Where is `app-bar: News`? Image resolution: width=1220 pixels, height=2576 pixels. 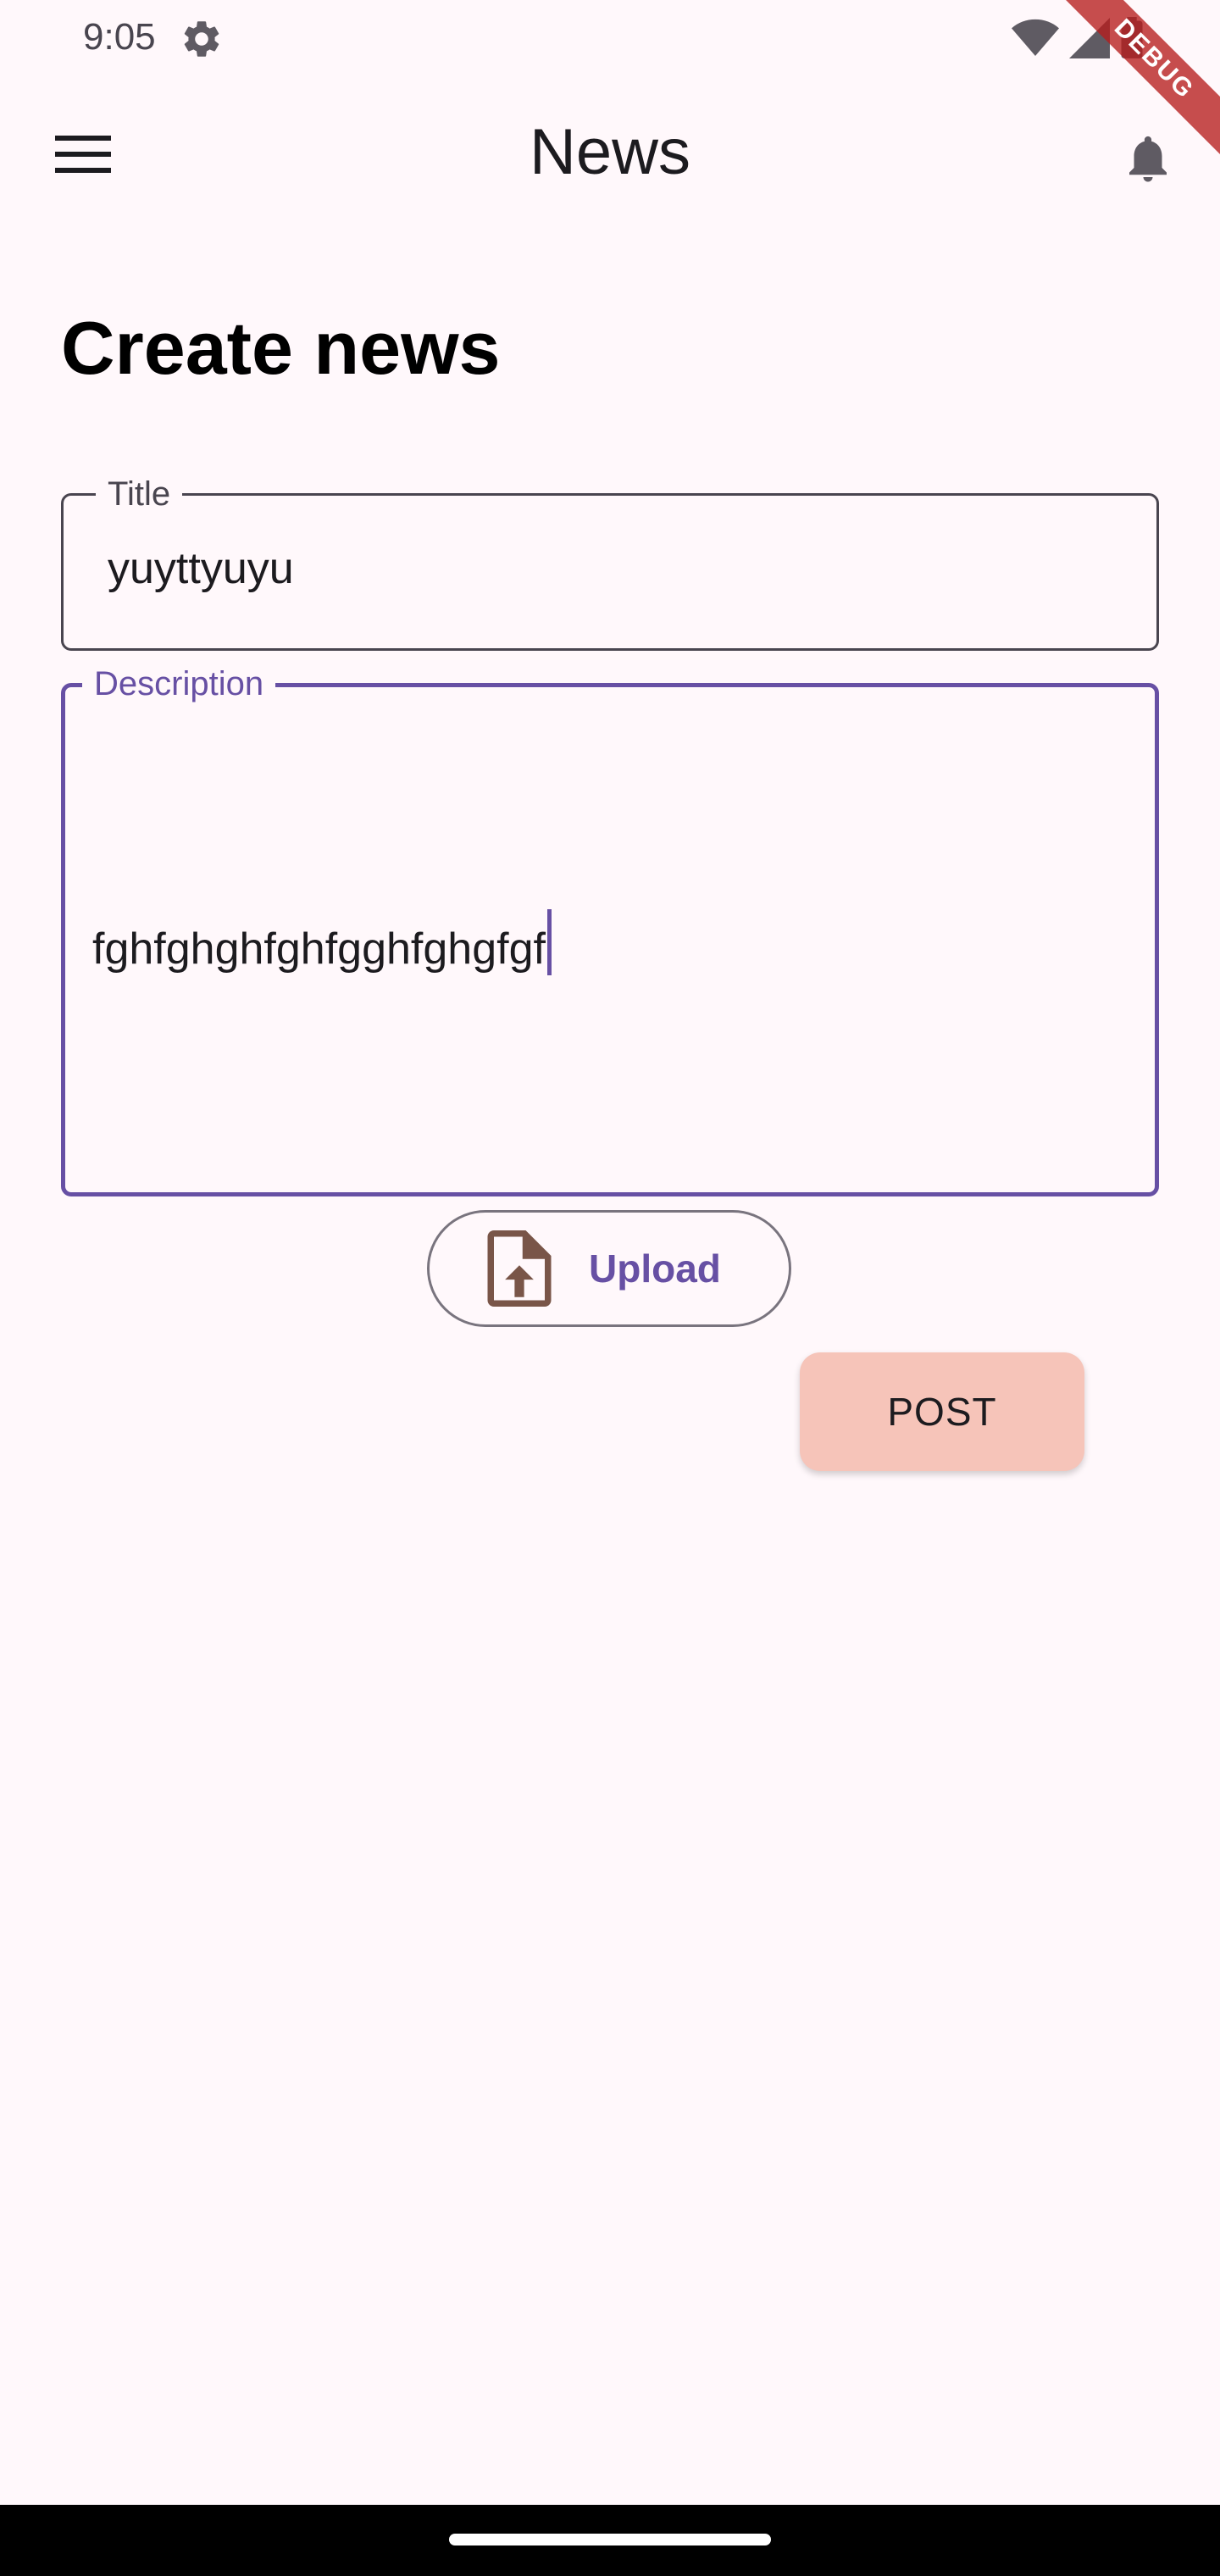 app-bar: News is located at coordinates (610, 152).